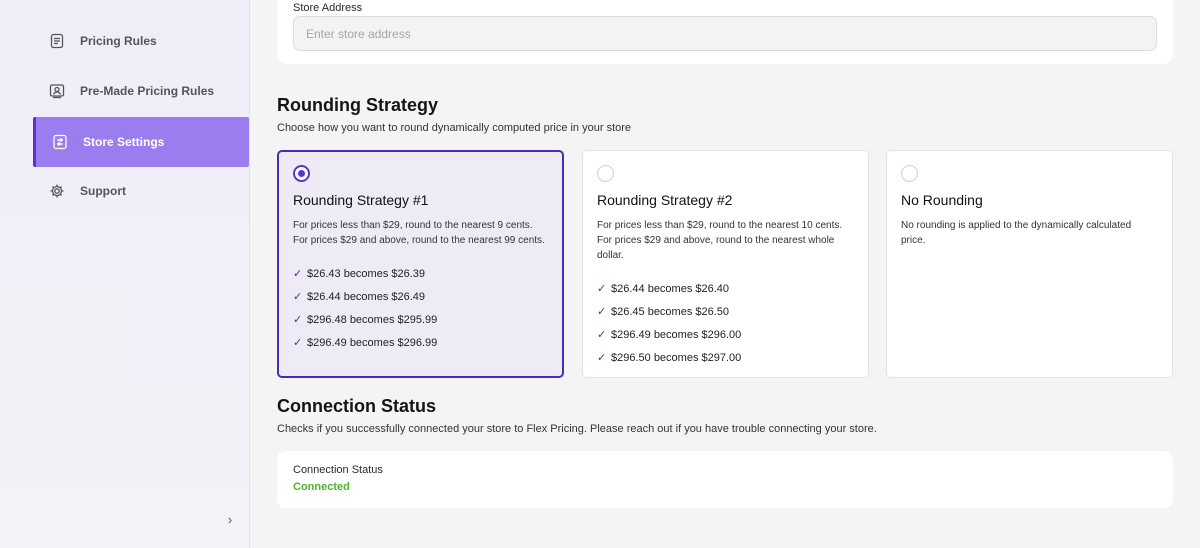  I want to click on store-address-input, so click(725, 33).